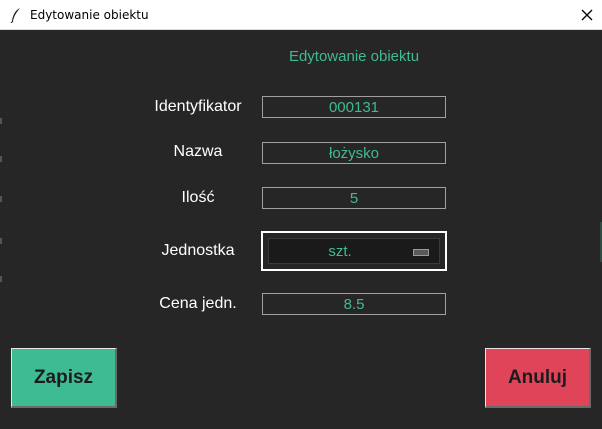 This screenshot has height=429, width=602. I want to click on unit-price-field, so click(354, 304).